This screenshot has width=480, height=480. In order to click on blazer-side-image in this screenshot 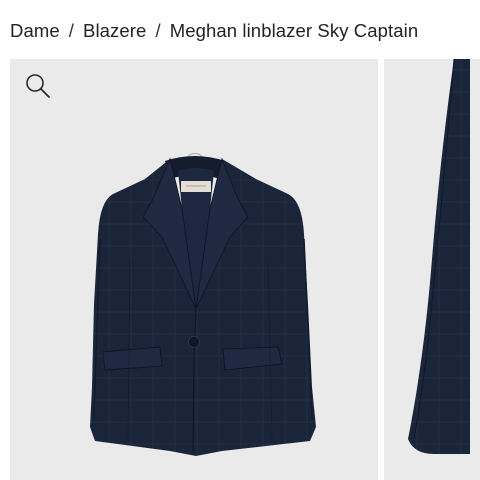, I will do `click(444, 269)`.